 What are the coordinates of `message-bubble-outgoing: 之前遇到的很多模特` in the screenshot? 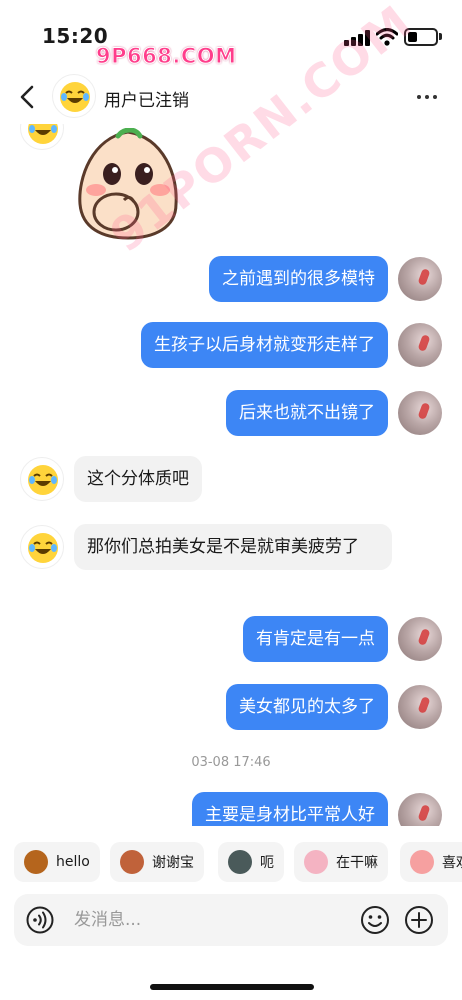 It's located at (298, 279).